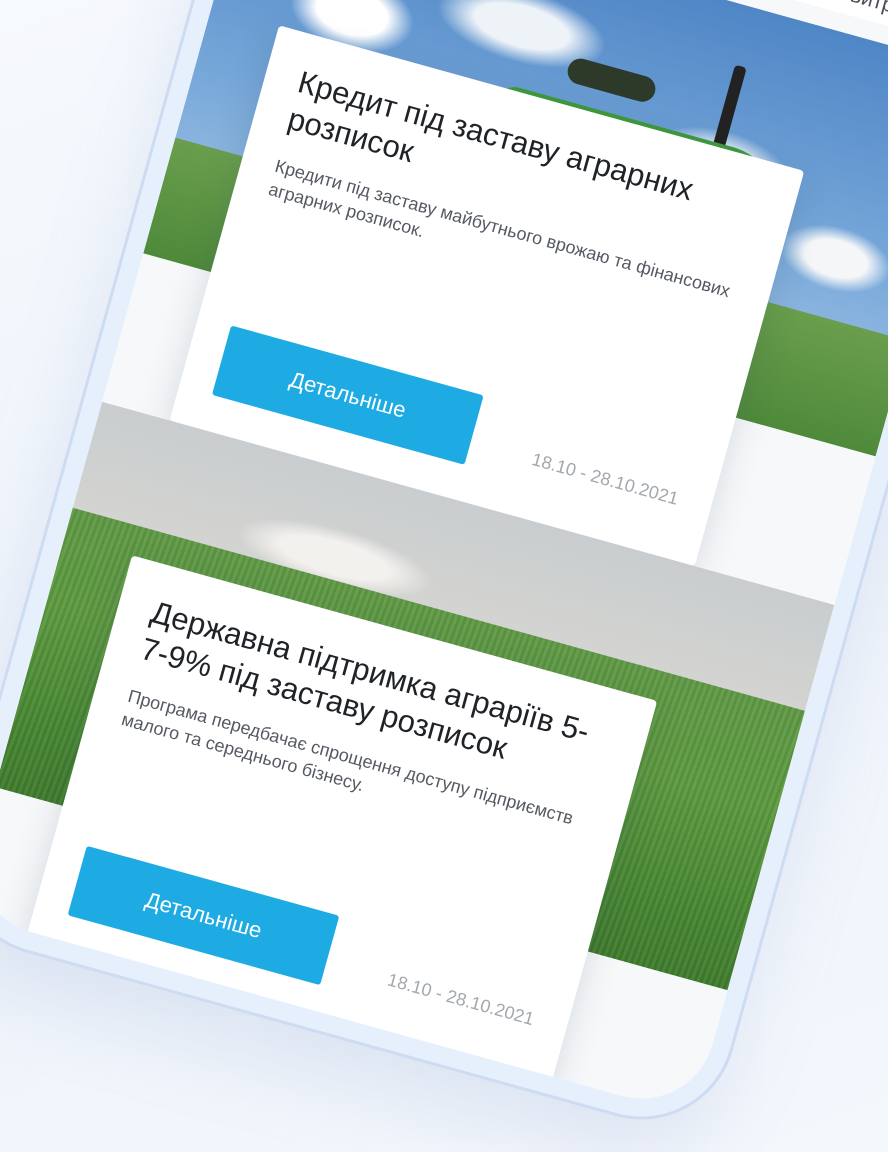 Image resolution: width=888 pixels, height=1152 pixels. I want to click on details-button: Детальніше, so click(203, 915).